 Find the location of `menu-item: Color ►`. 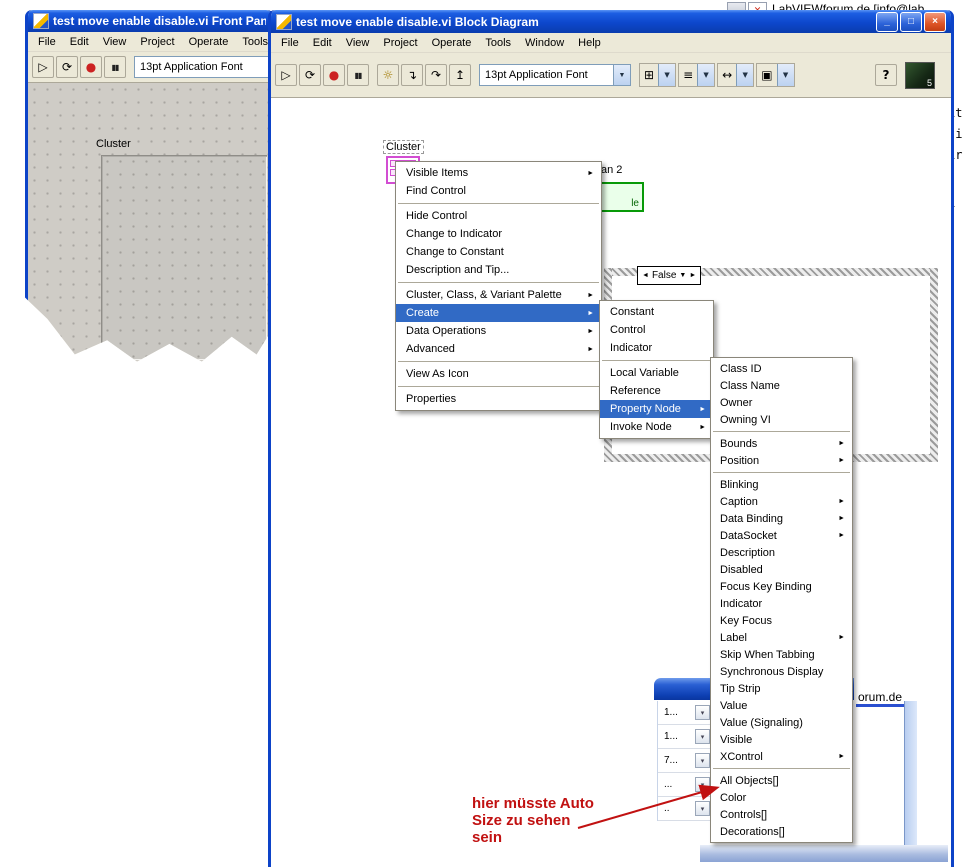

menu-item: Color ► is located at coordinates (781, 797).